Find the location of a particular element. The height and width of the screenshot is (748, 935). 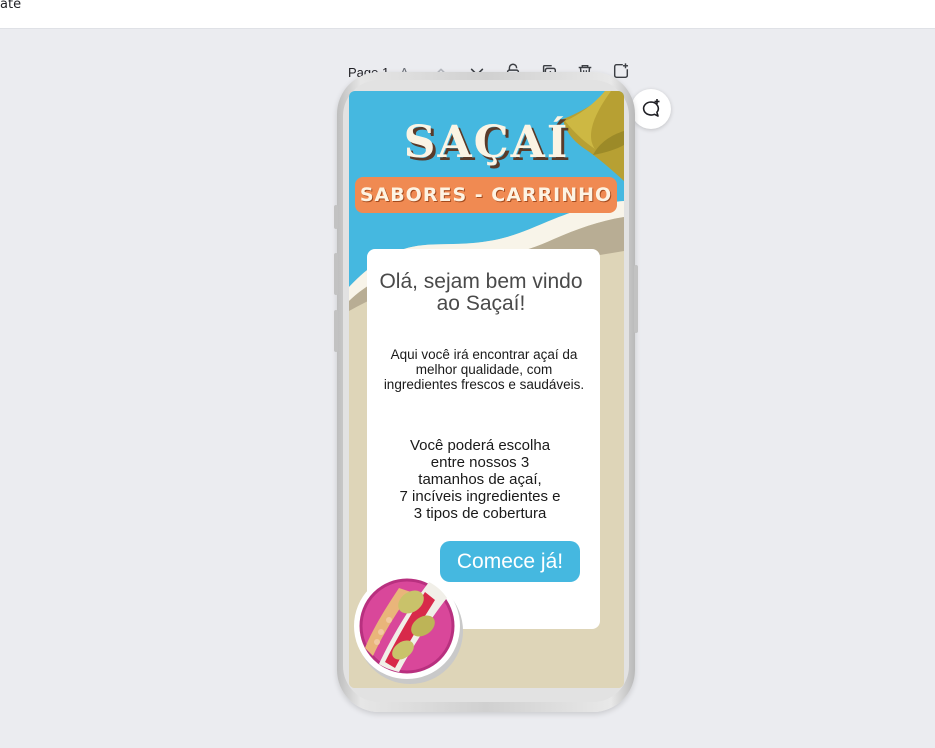

options-line: tamanhos de açaí, is located at coordinates (480, 479).